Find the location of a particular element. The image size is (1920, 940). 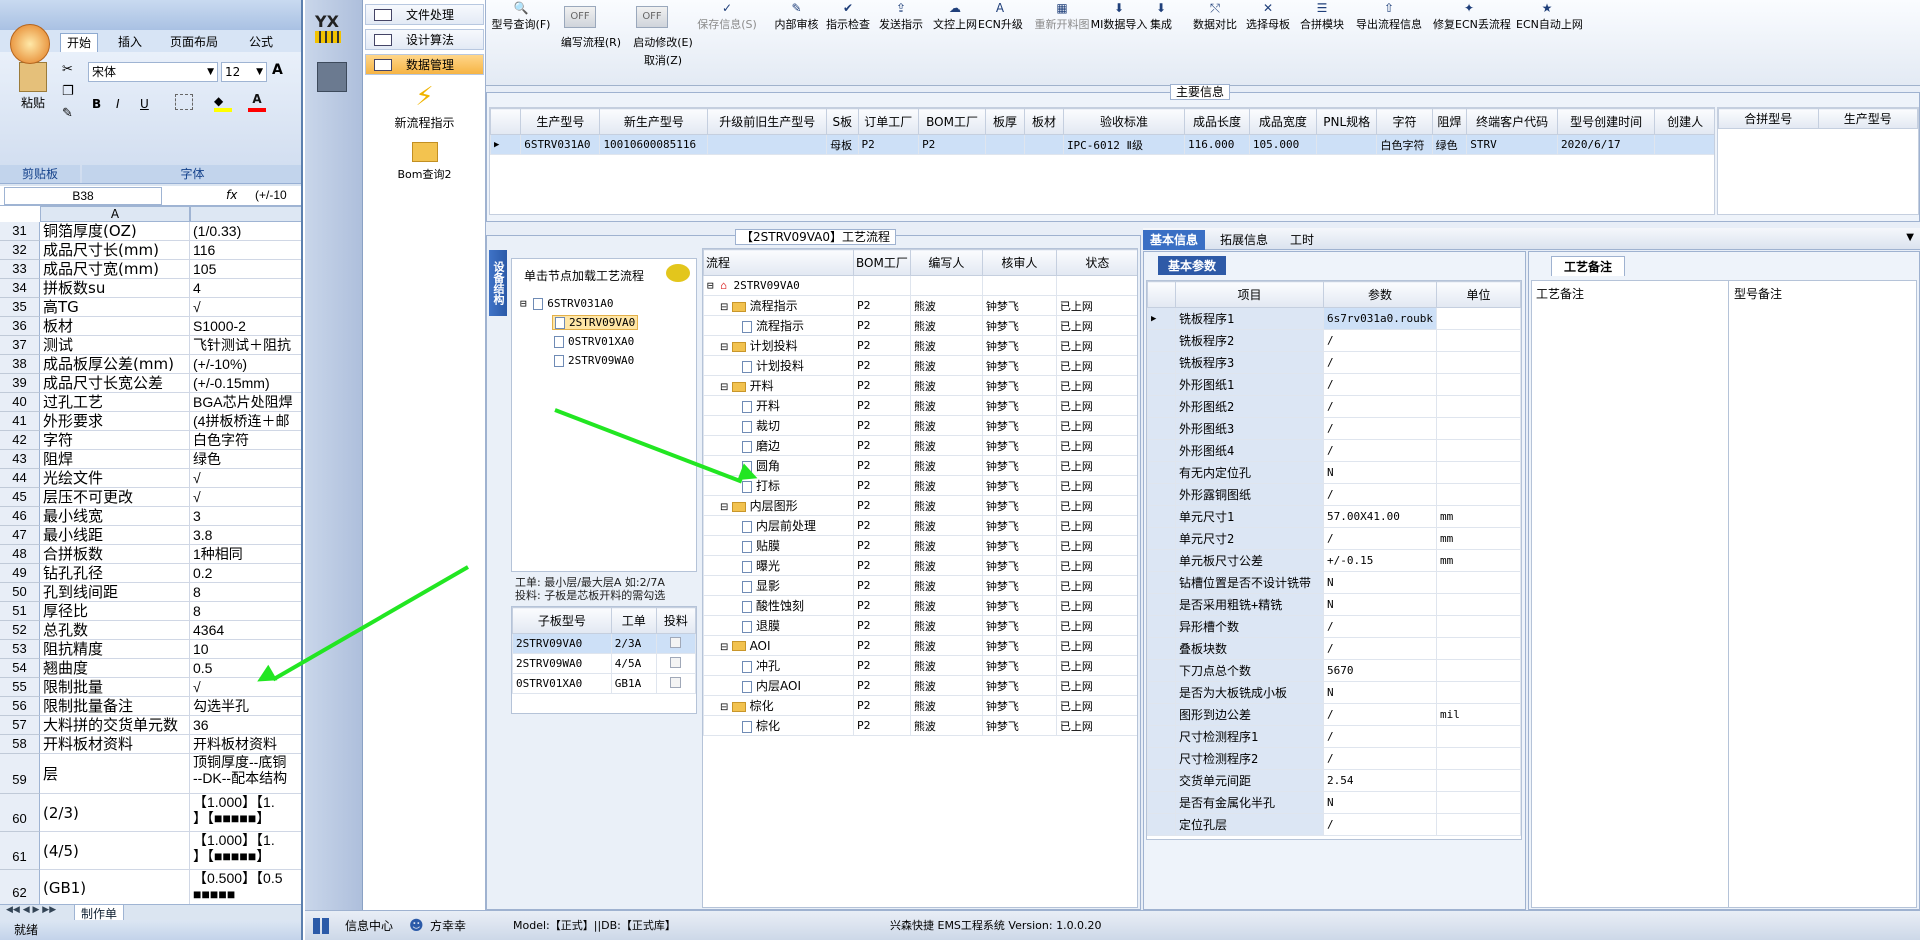

toolbar-button-5: ✎ 内部审核 is located at coordinates (796, 20).